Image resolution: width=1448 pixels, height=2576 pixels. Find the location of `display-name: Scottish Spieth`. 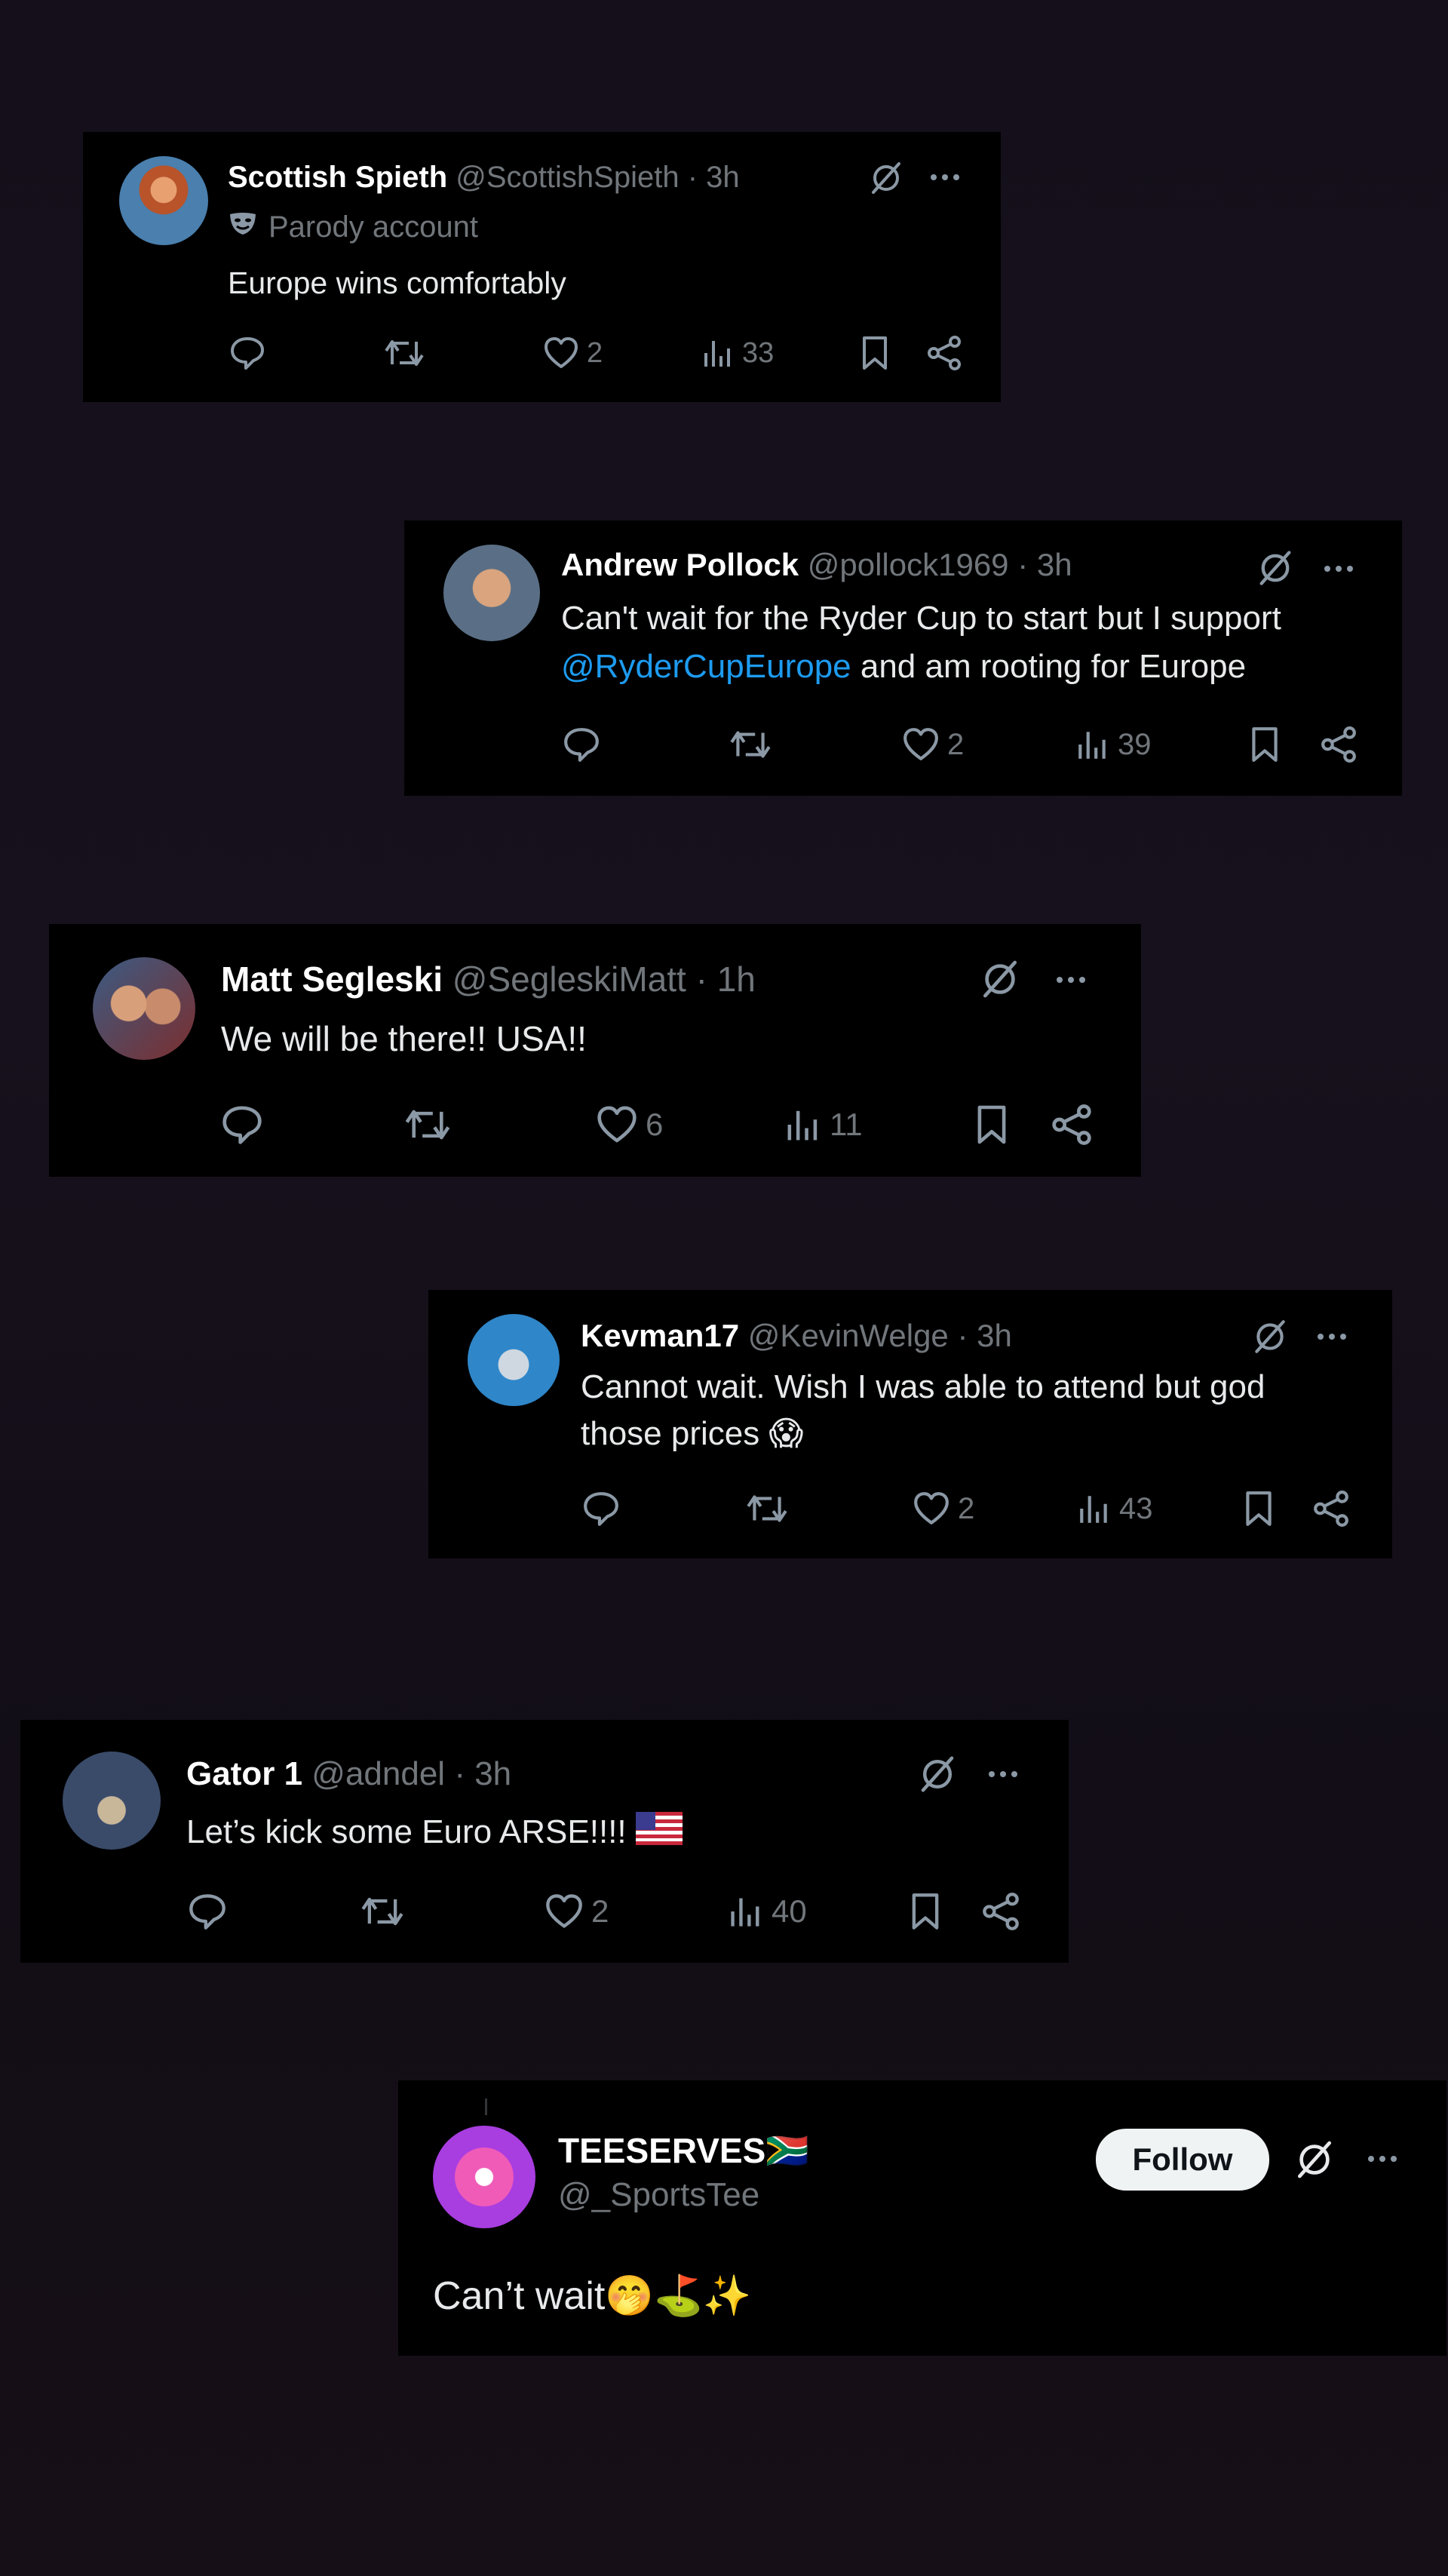

display-name: Scottish Spieth is located at coordinates (337, 177).